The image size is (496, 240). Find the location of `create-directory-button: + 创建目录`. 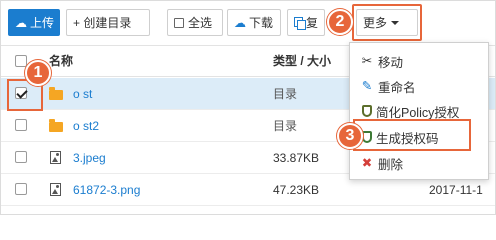

create-directory-button: + 创建目录 is located at coordinates (108, 22).